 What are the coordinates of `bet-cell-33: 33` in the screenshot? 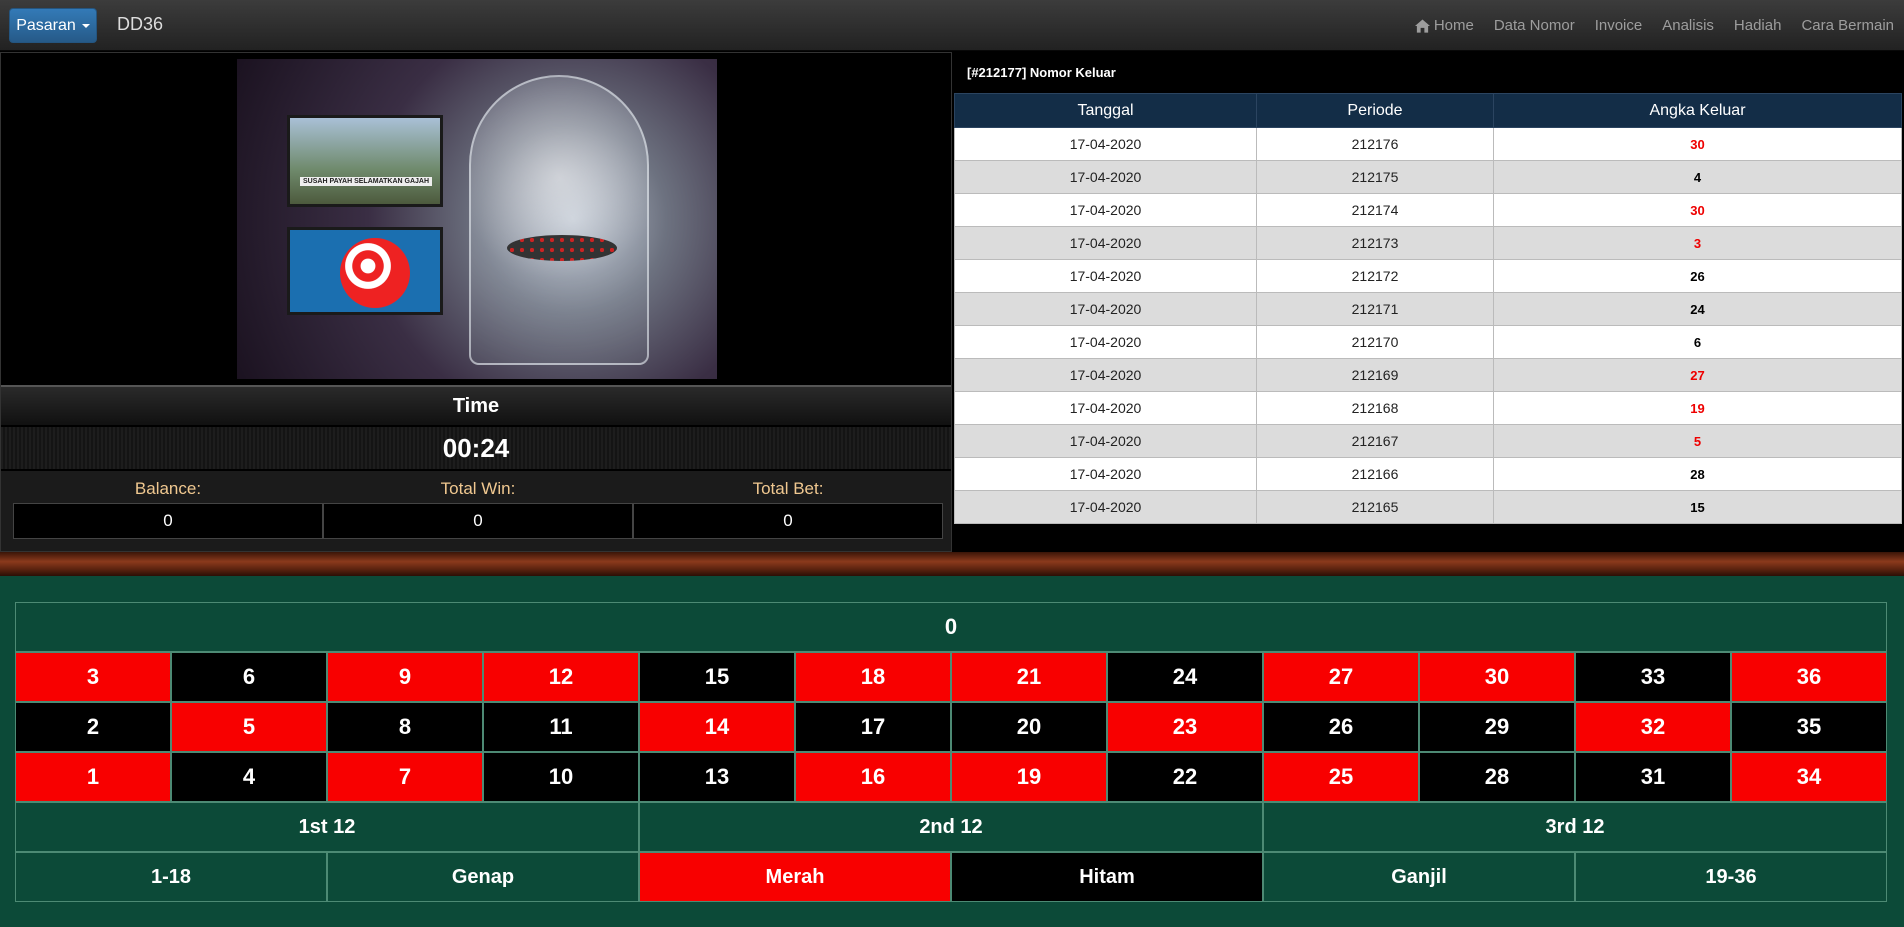 It's located at (1653, 677).